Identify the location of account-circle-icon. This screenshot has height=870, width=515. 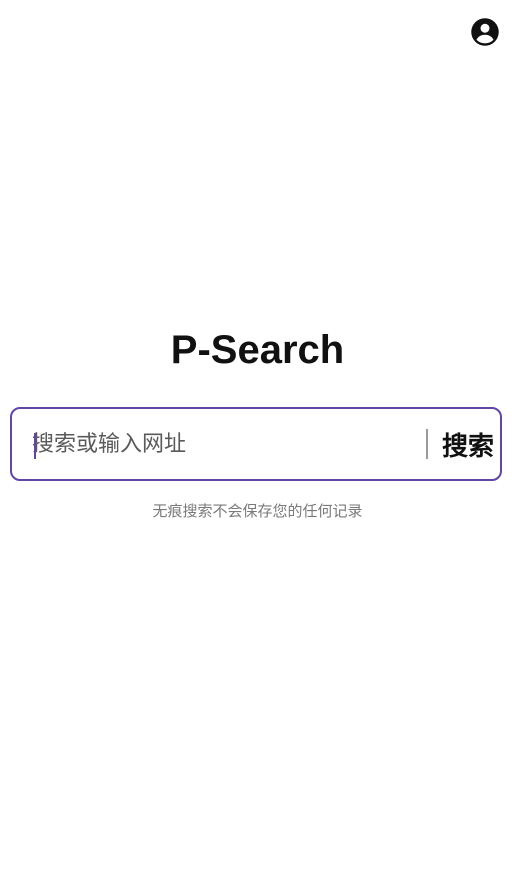
(485, 32).